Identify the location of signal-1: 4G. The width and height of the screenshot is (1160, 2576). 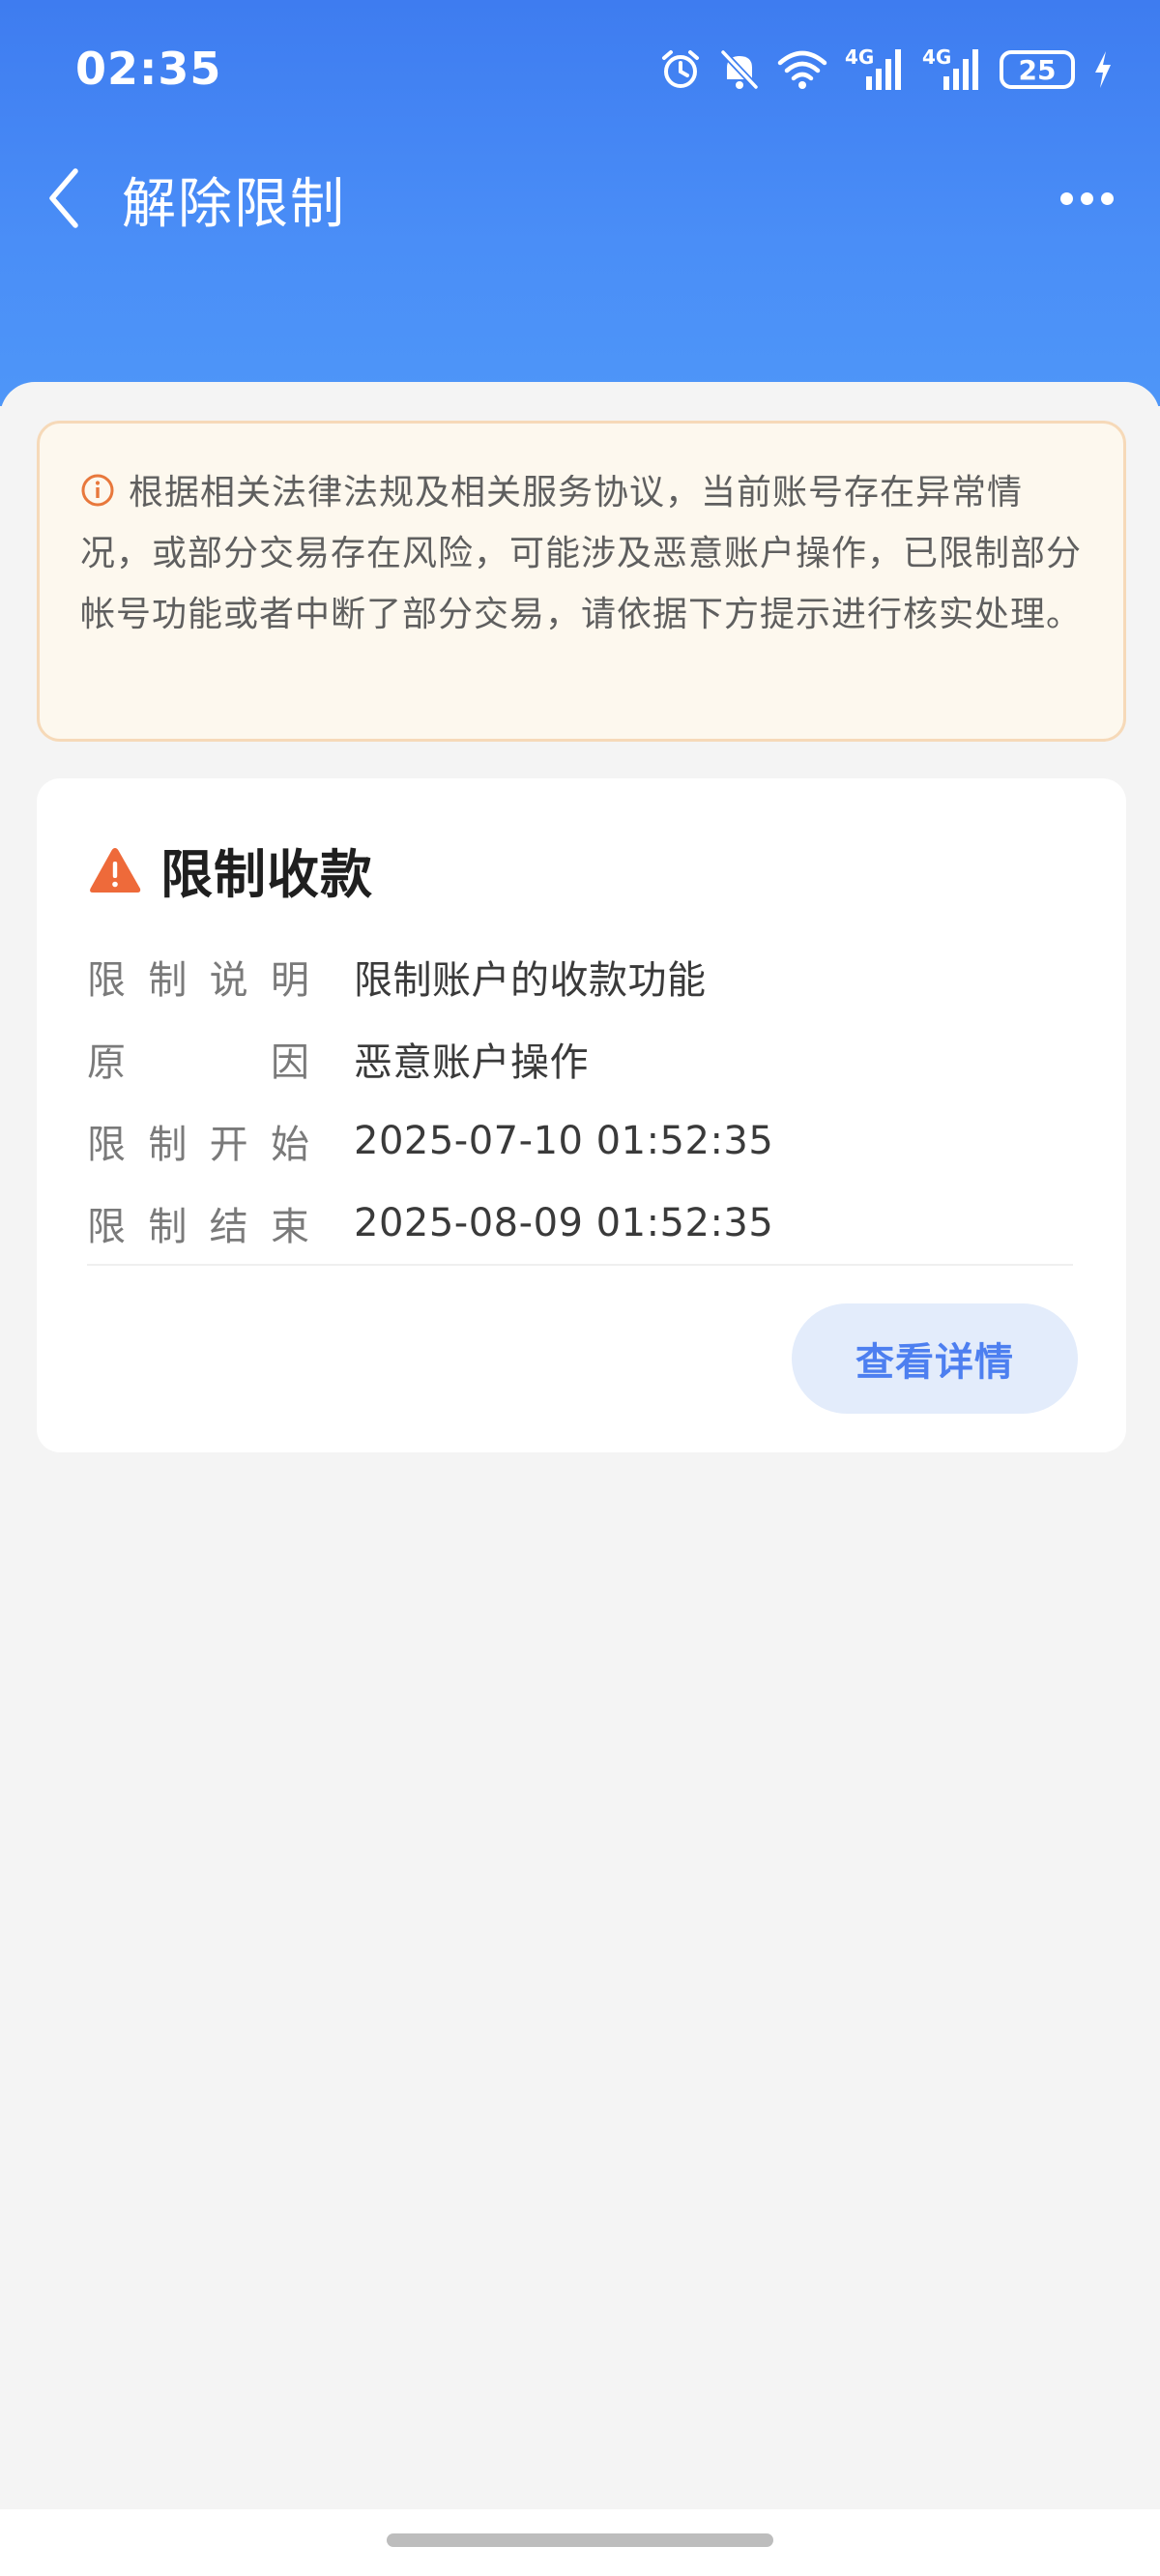
(875, 68).